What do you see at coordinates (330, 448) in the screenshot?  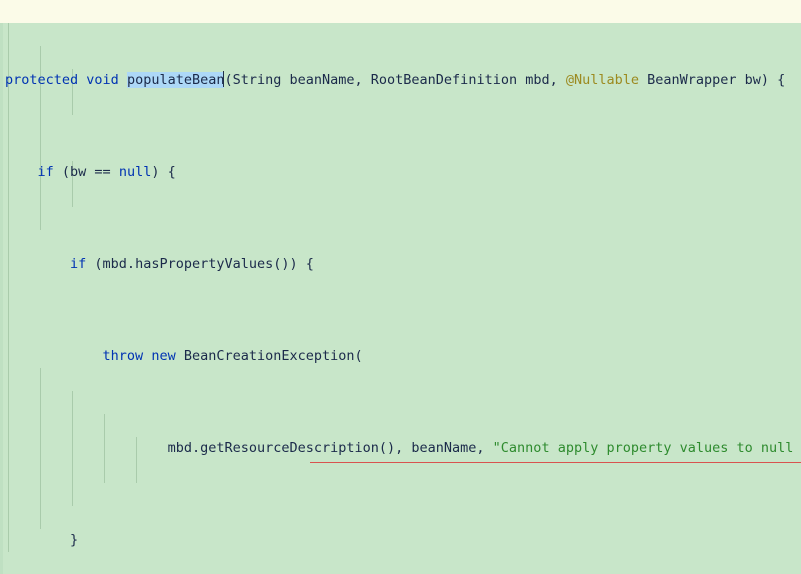 I see `arguments-text: mbd.getResourceDescription(), beanName,` at bounding box center [330, 448].